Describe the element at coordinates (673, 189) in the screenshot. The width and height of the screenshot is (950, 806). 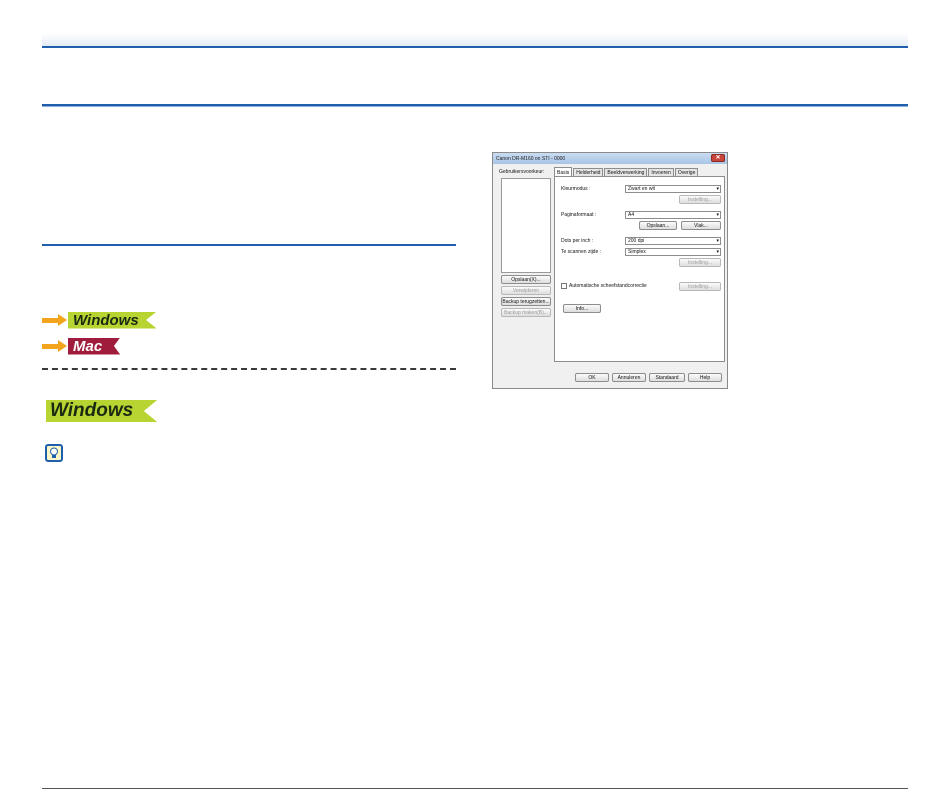
I see `color-mode-select: Zwart en wit ▾` at that location.